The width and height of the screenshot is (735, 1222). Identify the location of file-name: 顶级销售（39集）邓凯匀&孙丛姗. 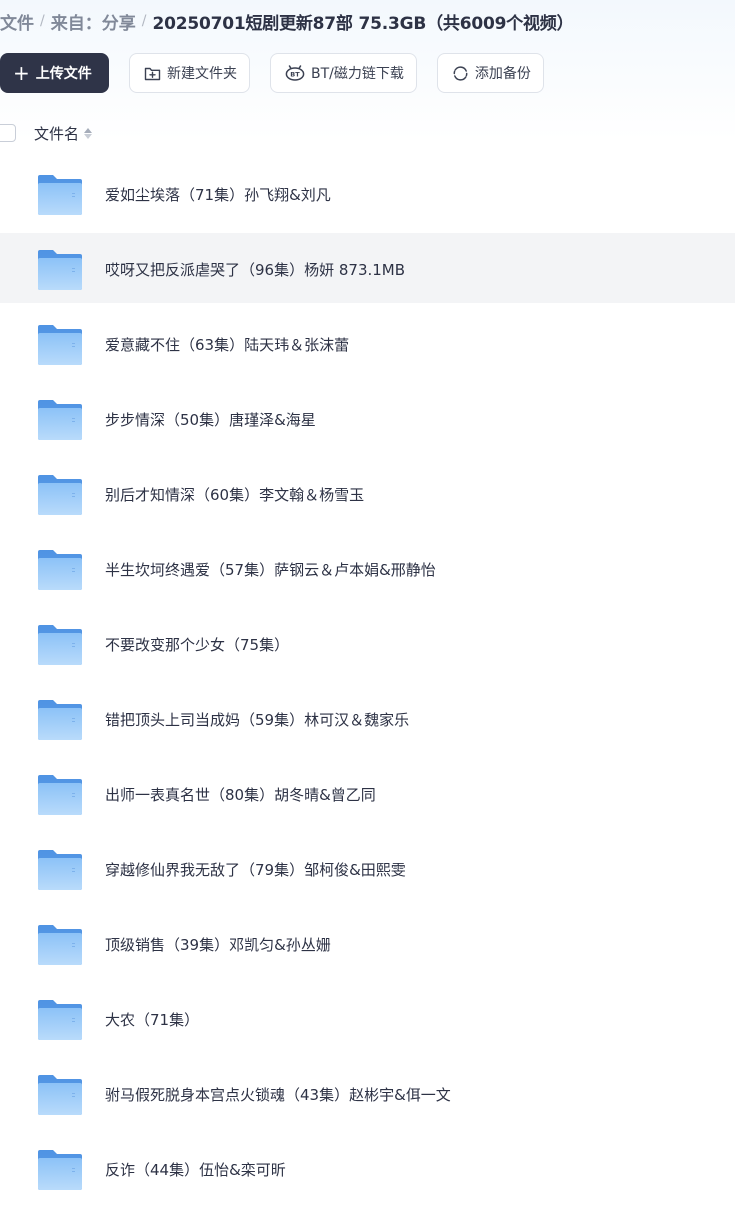
(218, 944).